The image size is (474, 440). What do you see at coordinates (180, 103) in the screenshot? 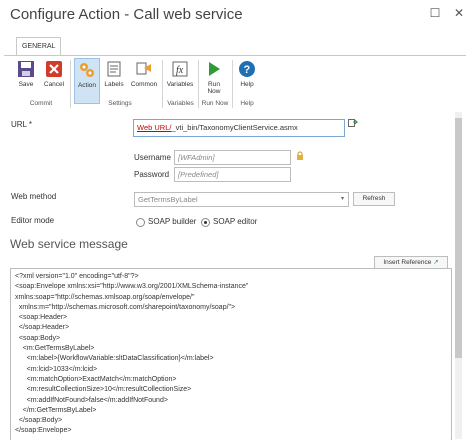
I see `group-variables: Variables` at bounding box center [180, 103].